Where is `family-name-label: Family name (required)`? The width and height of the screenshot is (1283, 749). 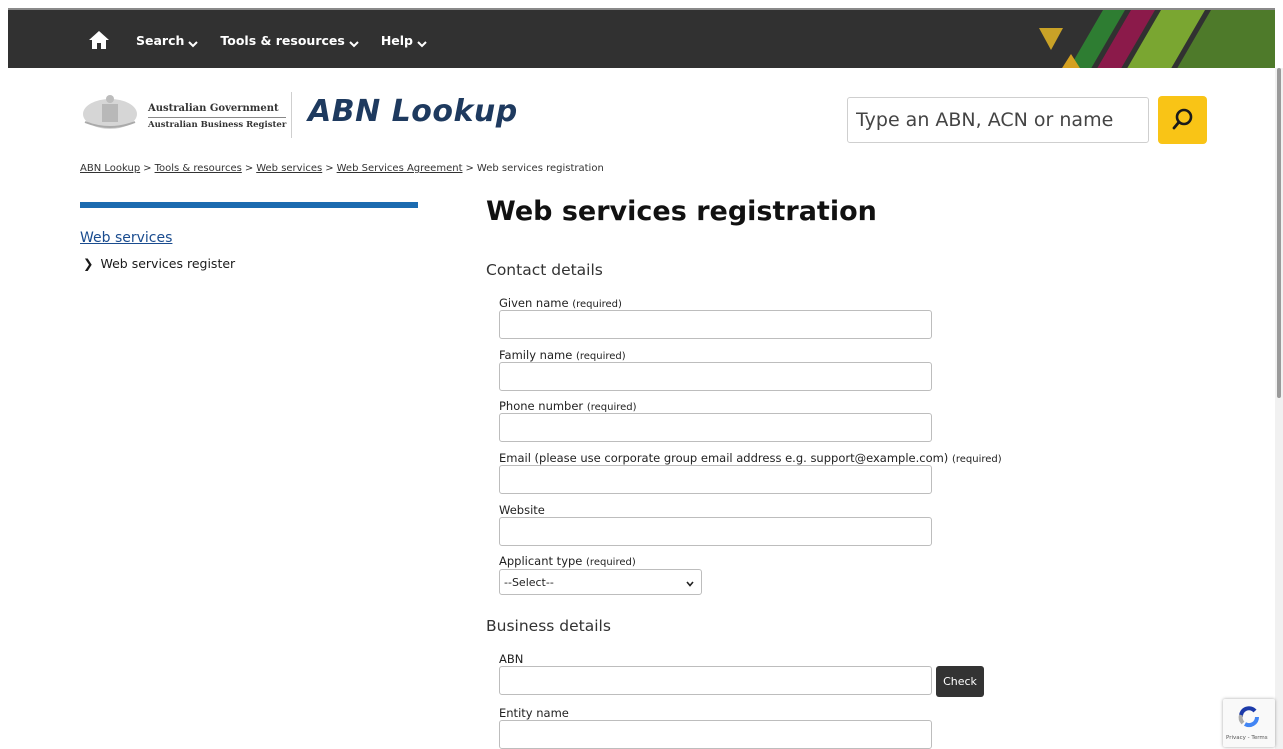
family-name-label: Family name (required) is located at coordinates (562, 355).